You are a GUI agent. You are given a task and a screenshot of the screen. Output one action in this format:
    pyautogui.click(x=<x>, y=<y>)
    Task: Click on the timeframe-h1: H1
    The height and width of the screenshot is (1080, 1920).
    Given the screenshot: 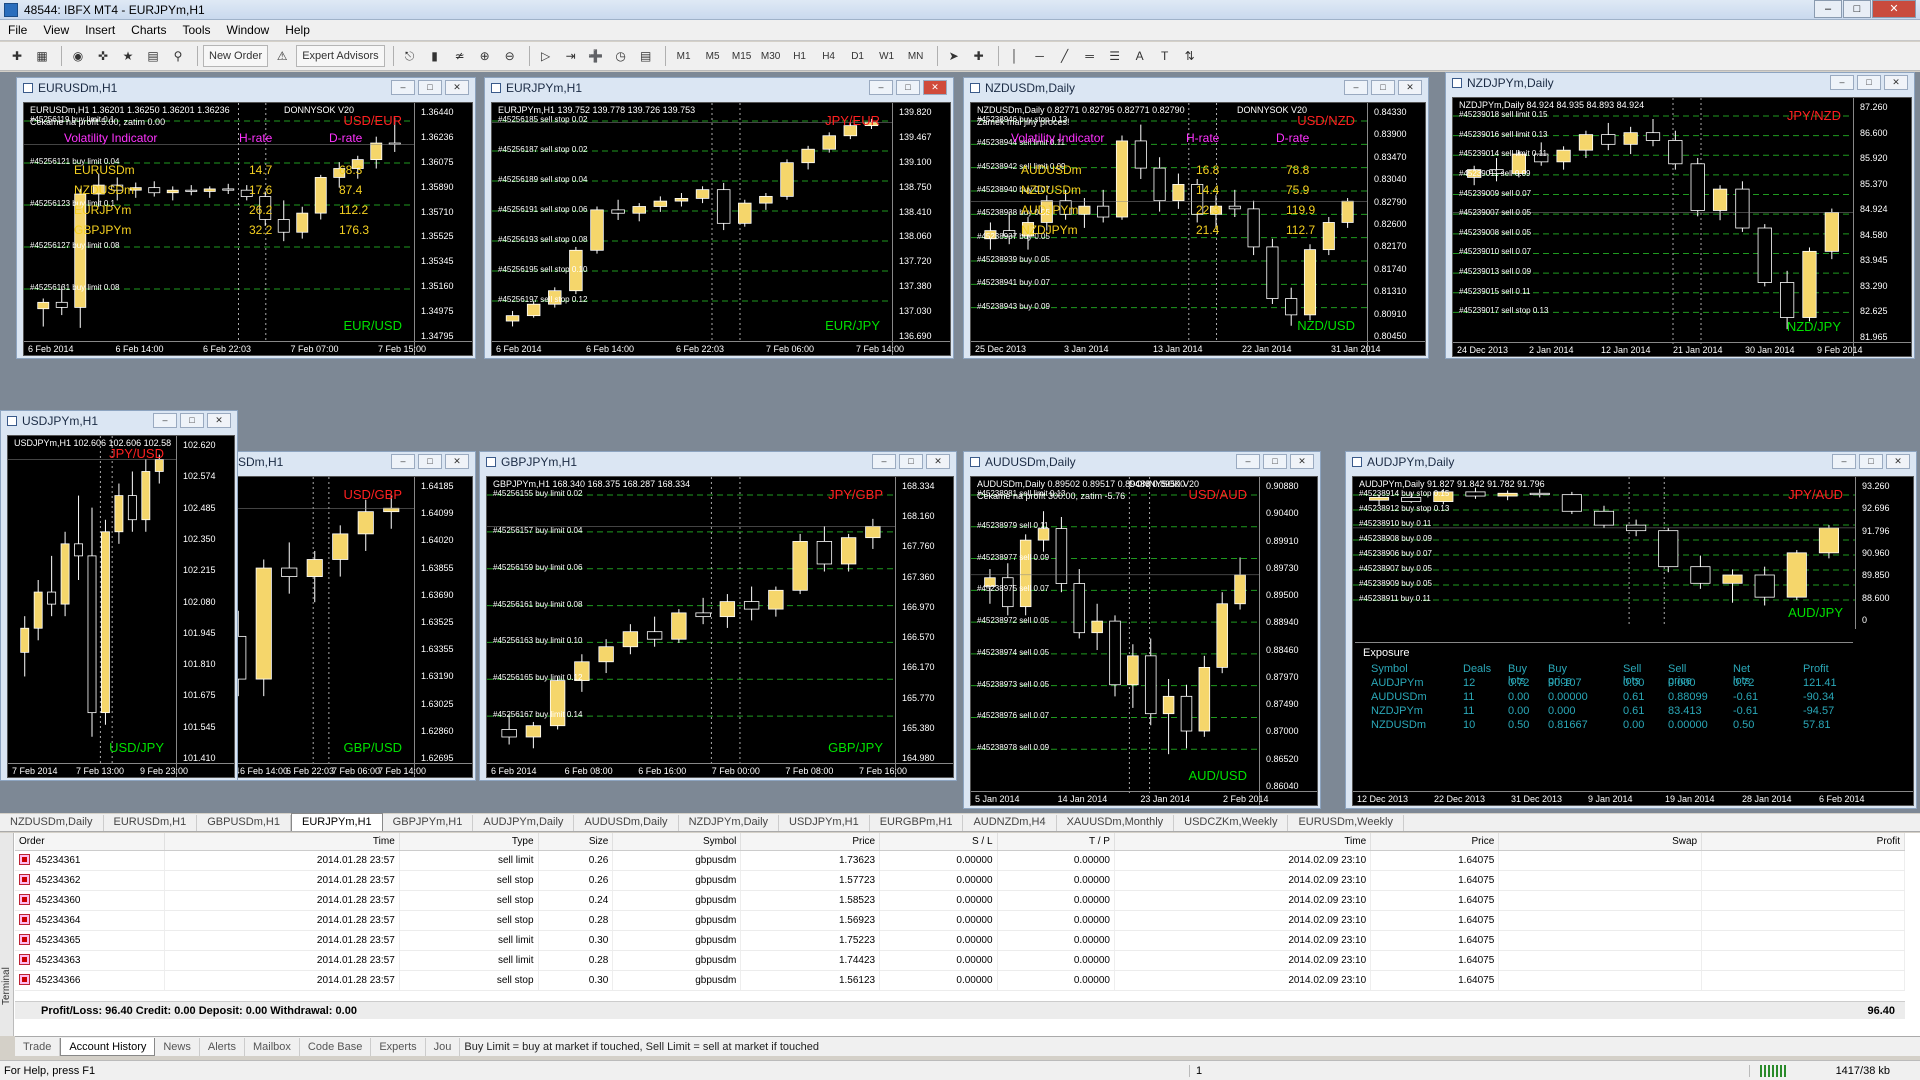 What is the action you would take?
    pyautogui.click(x=800, y=56)
    